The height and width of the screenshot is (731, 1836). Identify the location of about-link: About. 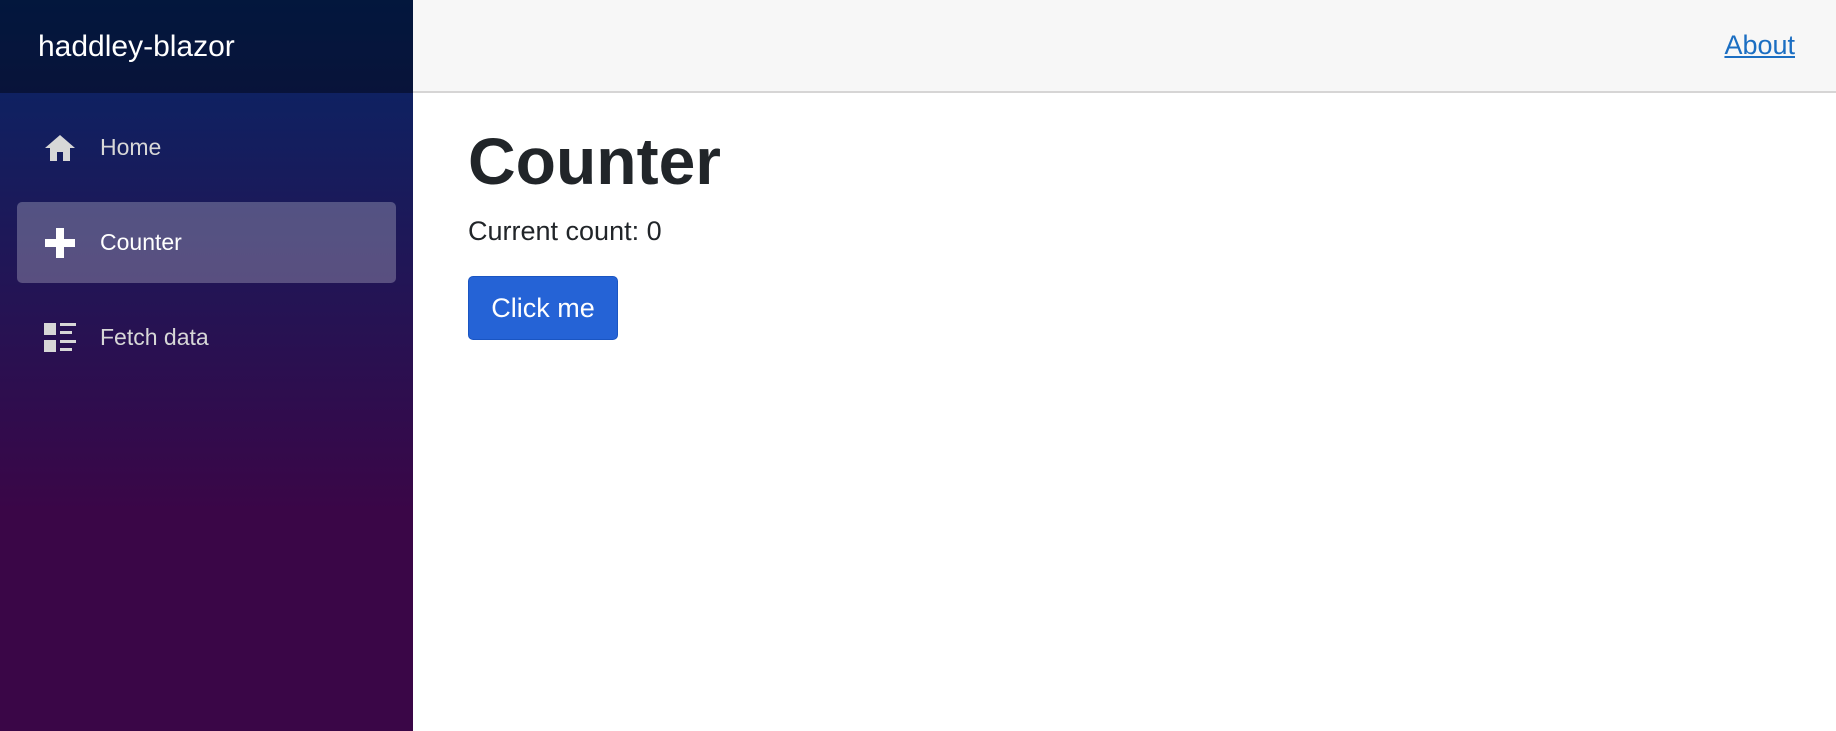
(1759, 45).